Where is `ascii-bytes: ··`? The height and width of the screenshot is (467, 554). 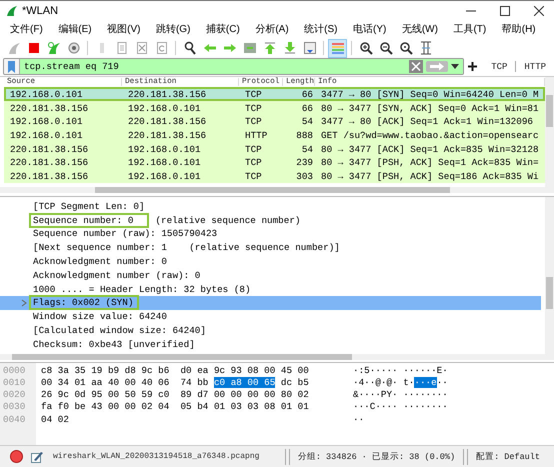
ascii-bytes: ·· is located at coordinates (359, 420).